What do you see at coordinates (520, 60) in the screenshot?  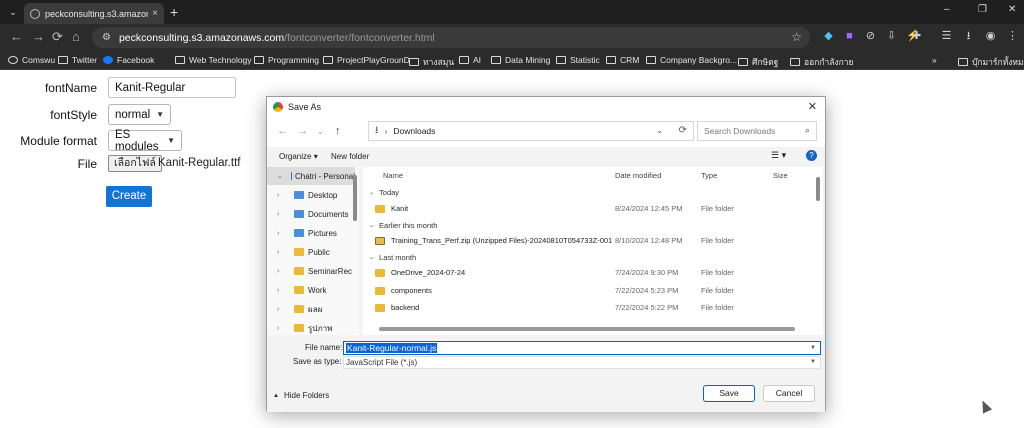 I see `bookmark-data-mining: Data Mining` at bounding box center [520, 60].